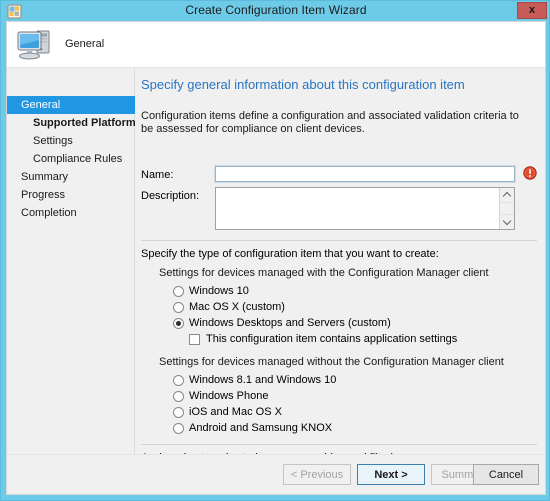 Image resolution: width=550 pixels, height=501 pixels. Describe the element at coordinates (530, 173) in the screenshot. I see `error-icon` at that location.